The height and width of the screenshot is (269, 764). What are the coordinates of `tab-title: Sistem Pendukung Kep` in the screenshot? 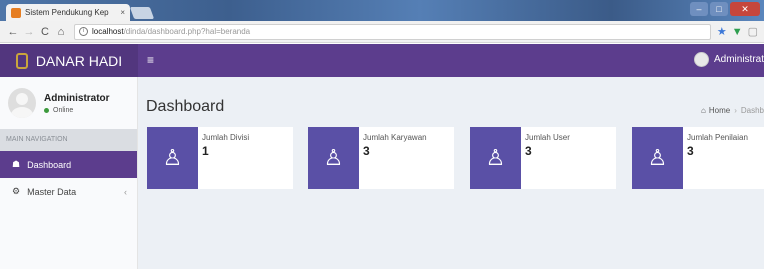 It's located at (67, 12).